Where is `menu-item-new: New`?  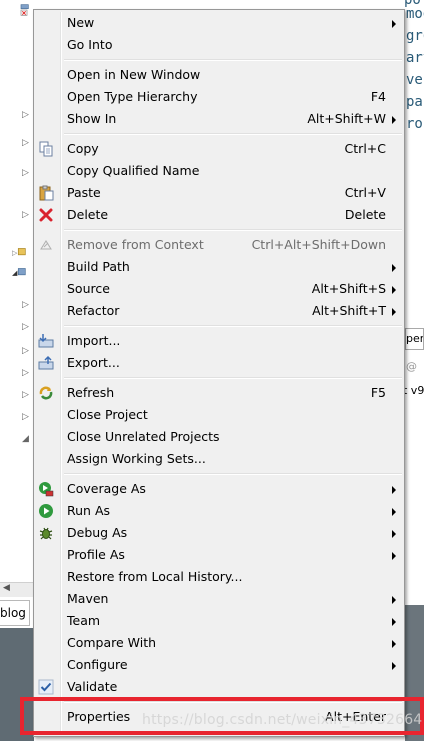
menu-item-new: New is located at coordinates (219, 23).